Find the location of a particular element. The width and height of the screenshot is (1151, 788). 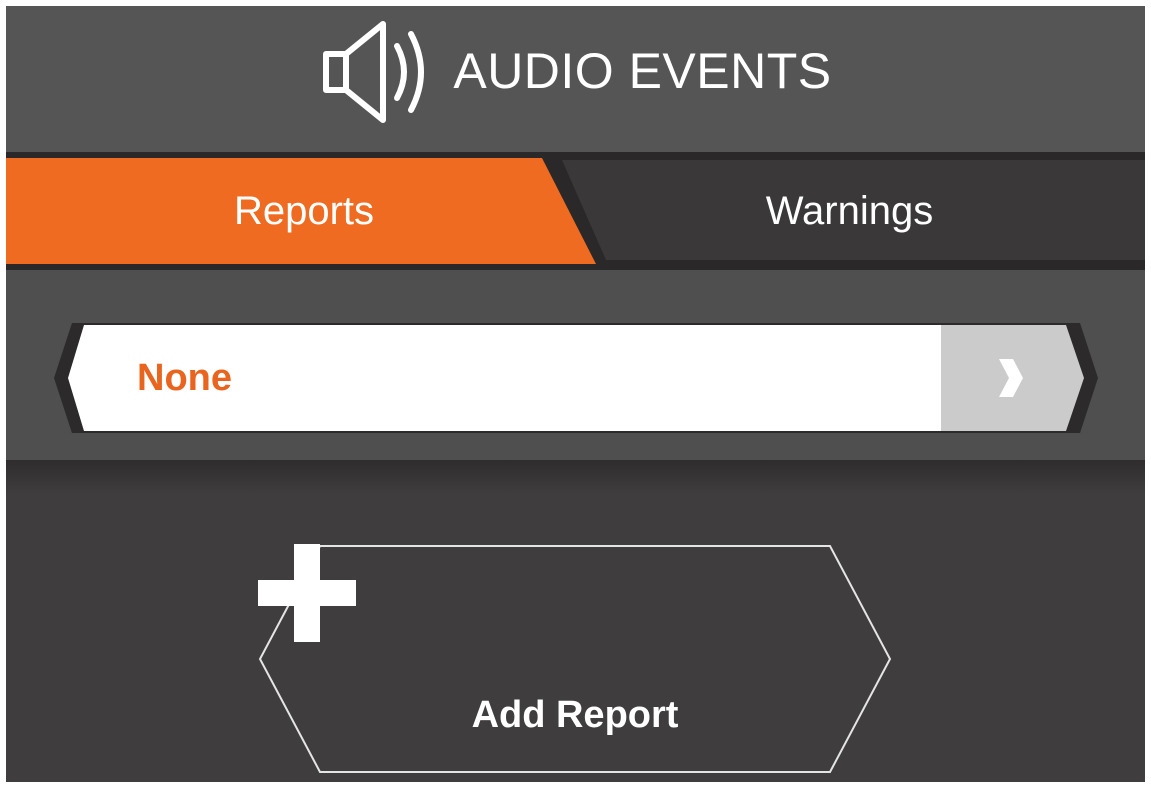

tab-bar: Reports Warnings is located at coordinates (575, 211).